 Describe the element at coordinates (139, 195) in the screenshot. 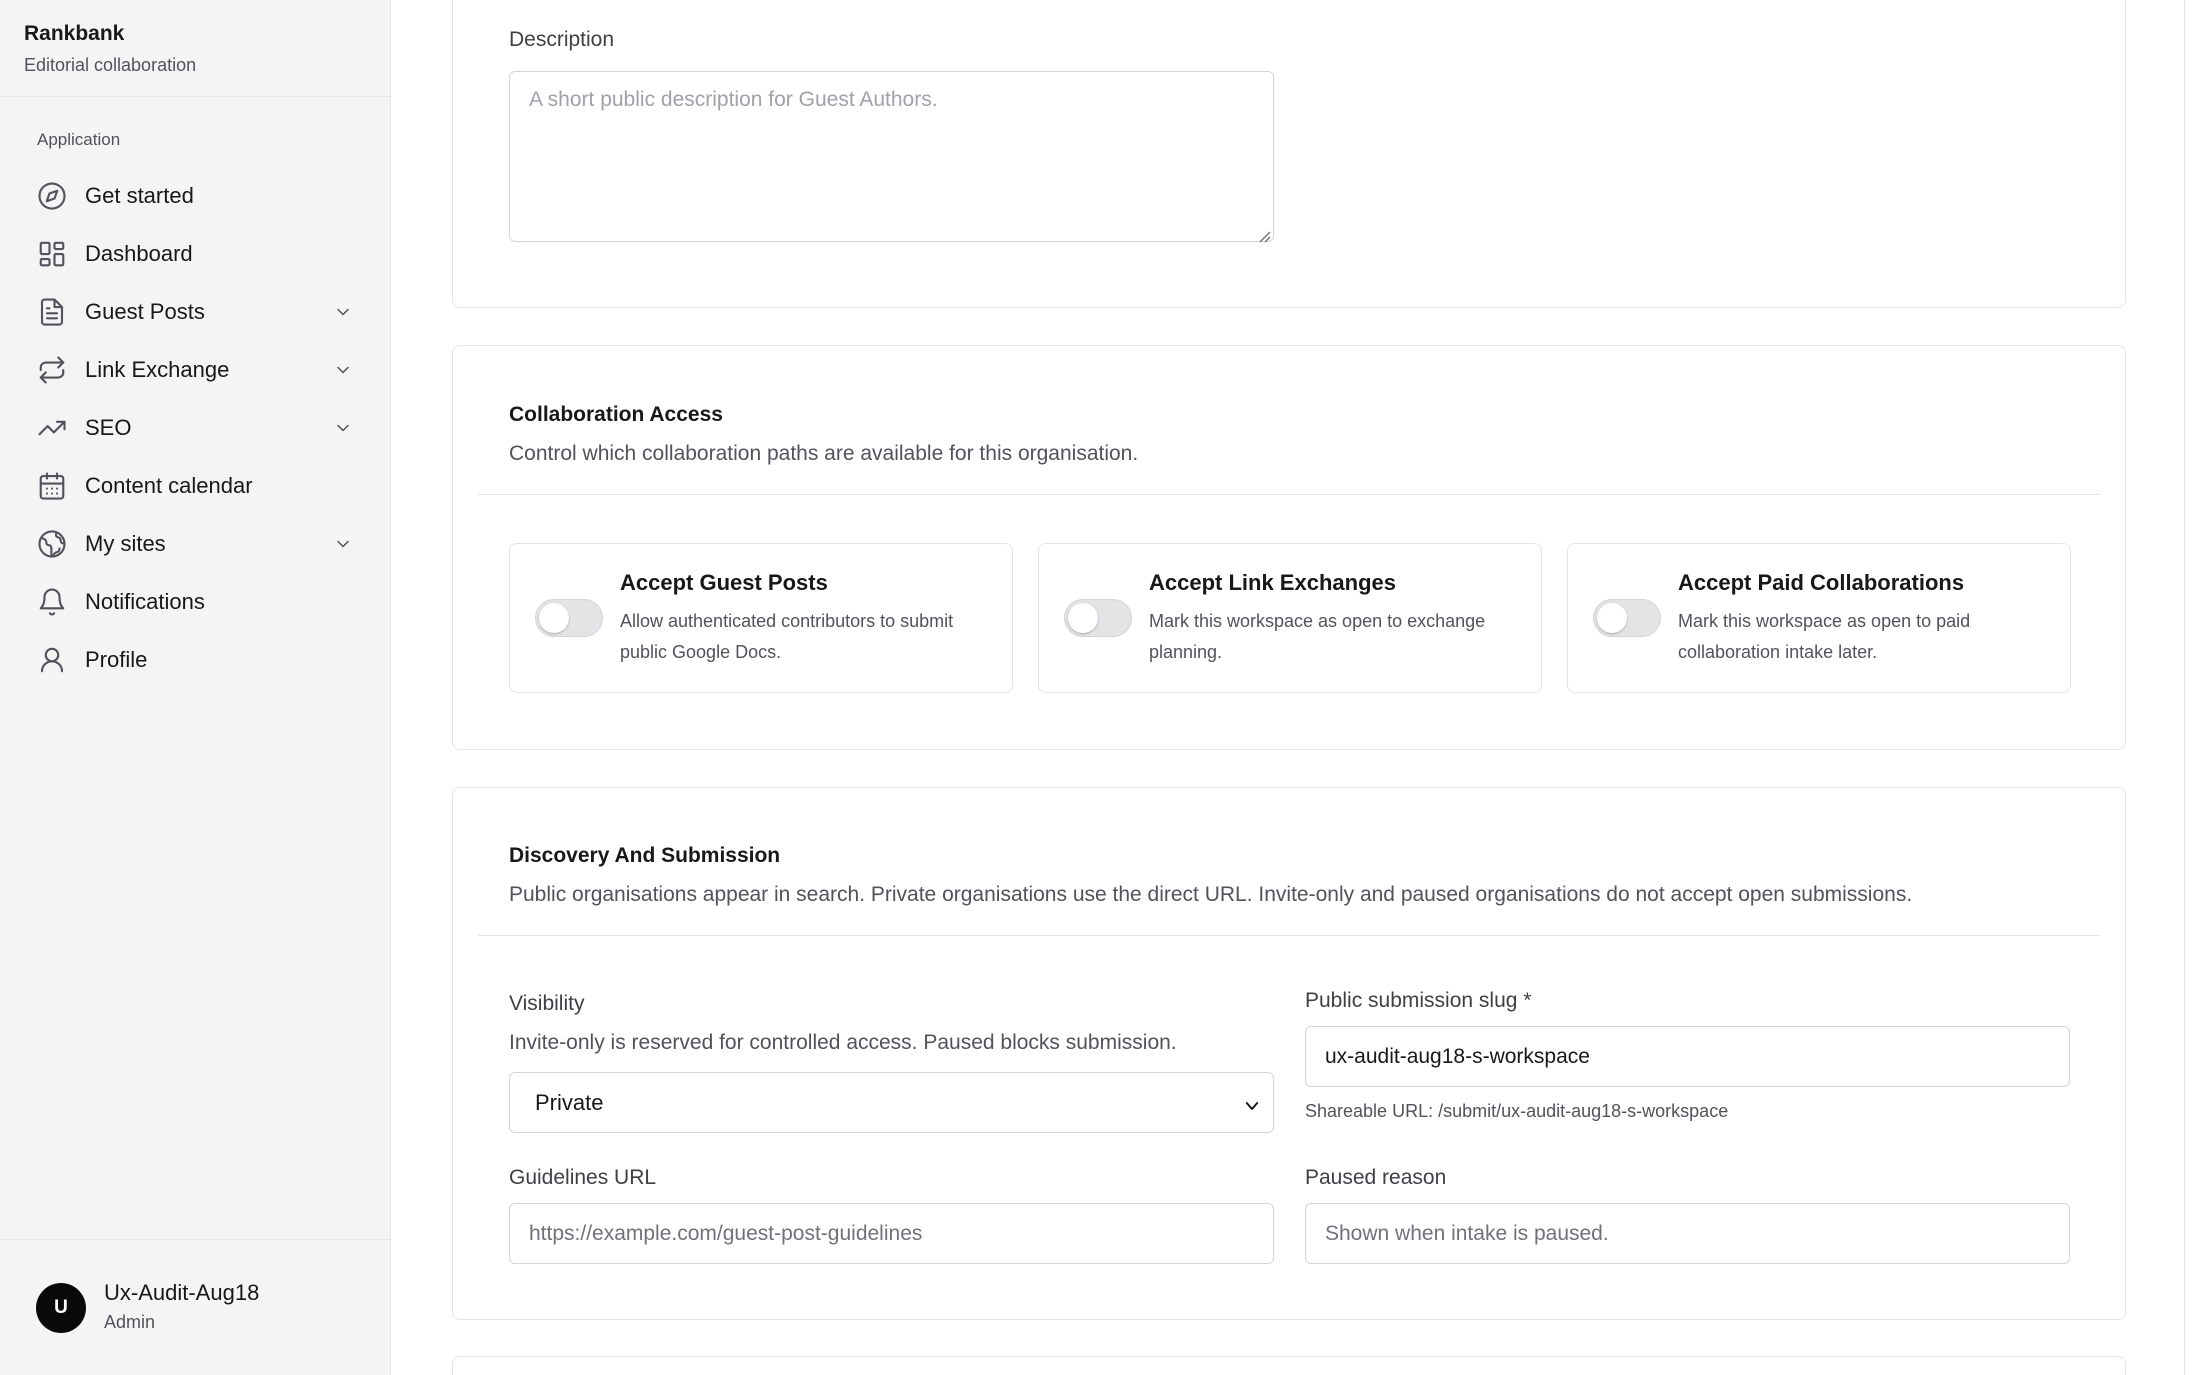

I see `sidebar-item-label: Get started` at that location.